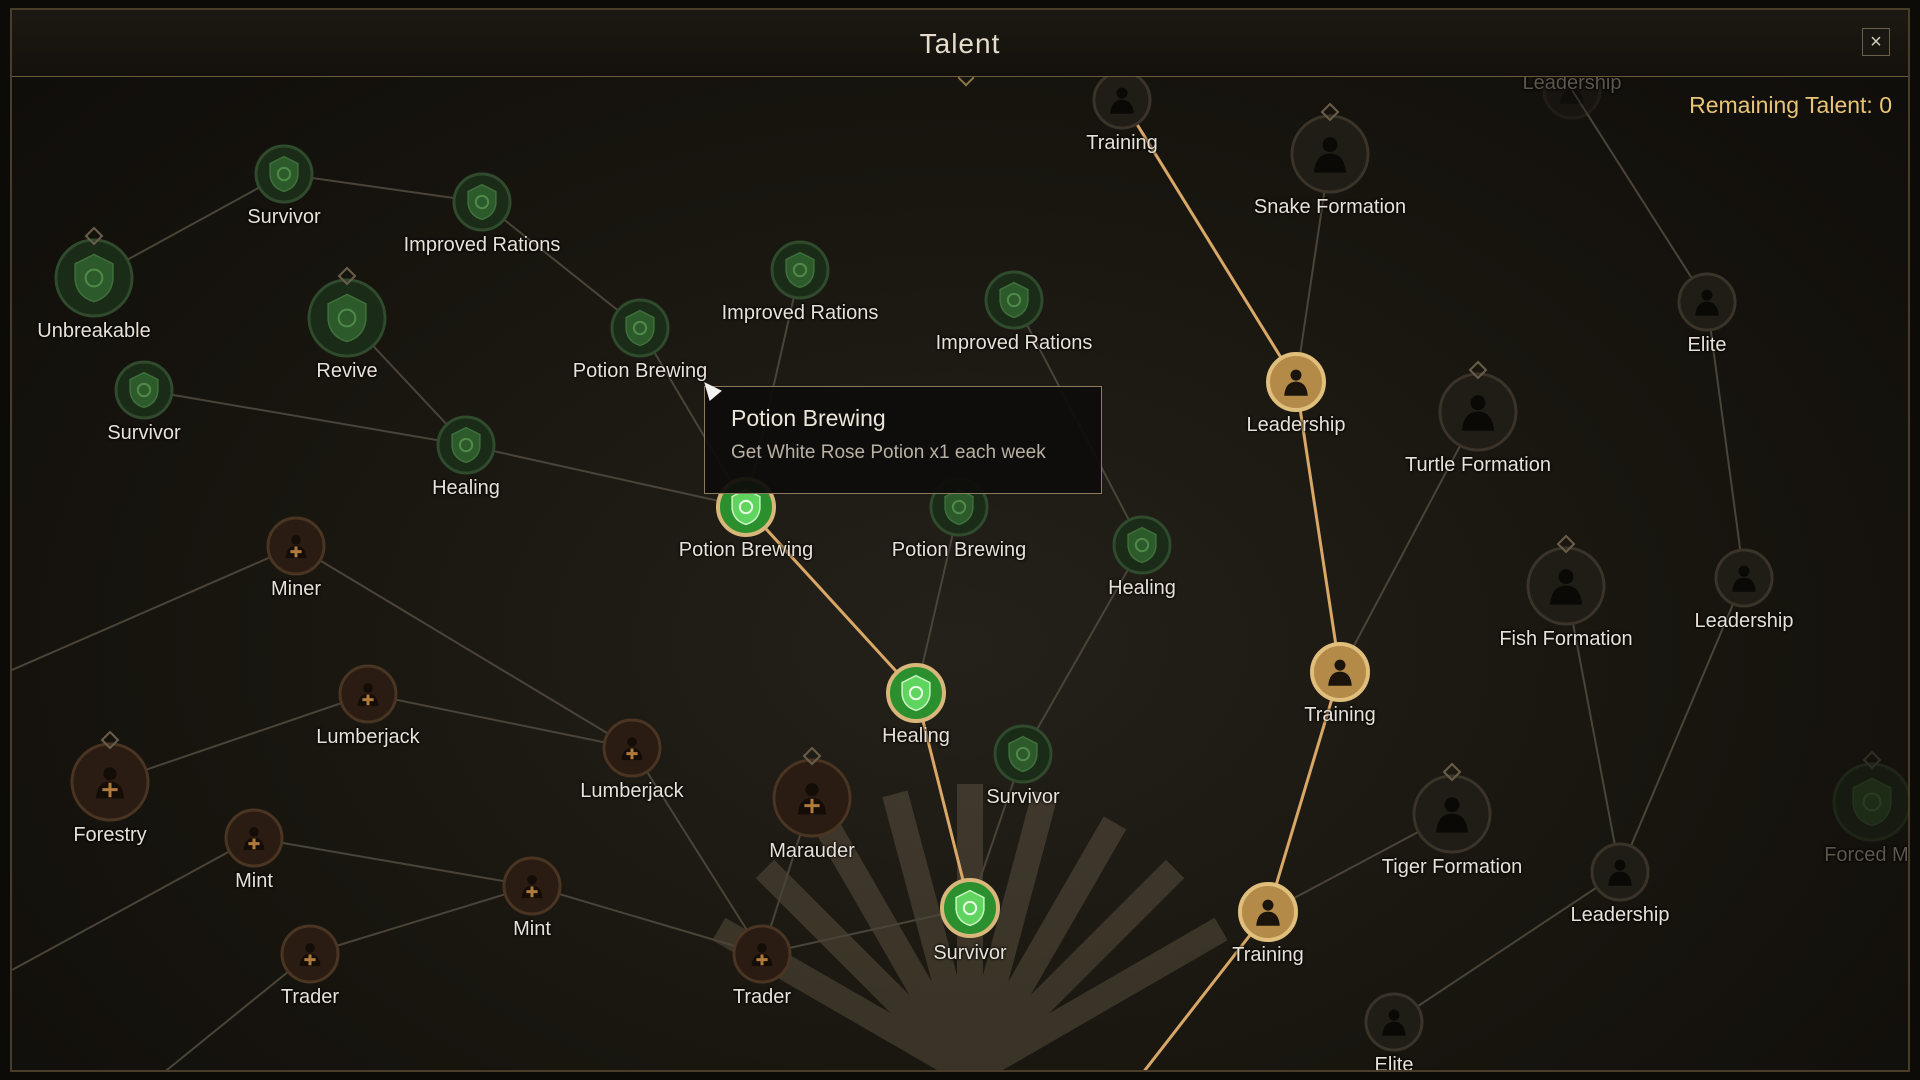 The image size is (1920, 1080). Describe the element at coordinates (368, 737) in the screenshot. I see `talent-label-lumberjack-1: Lumberjack` at that location.